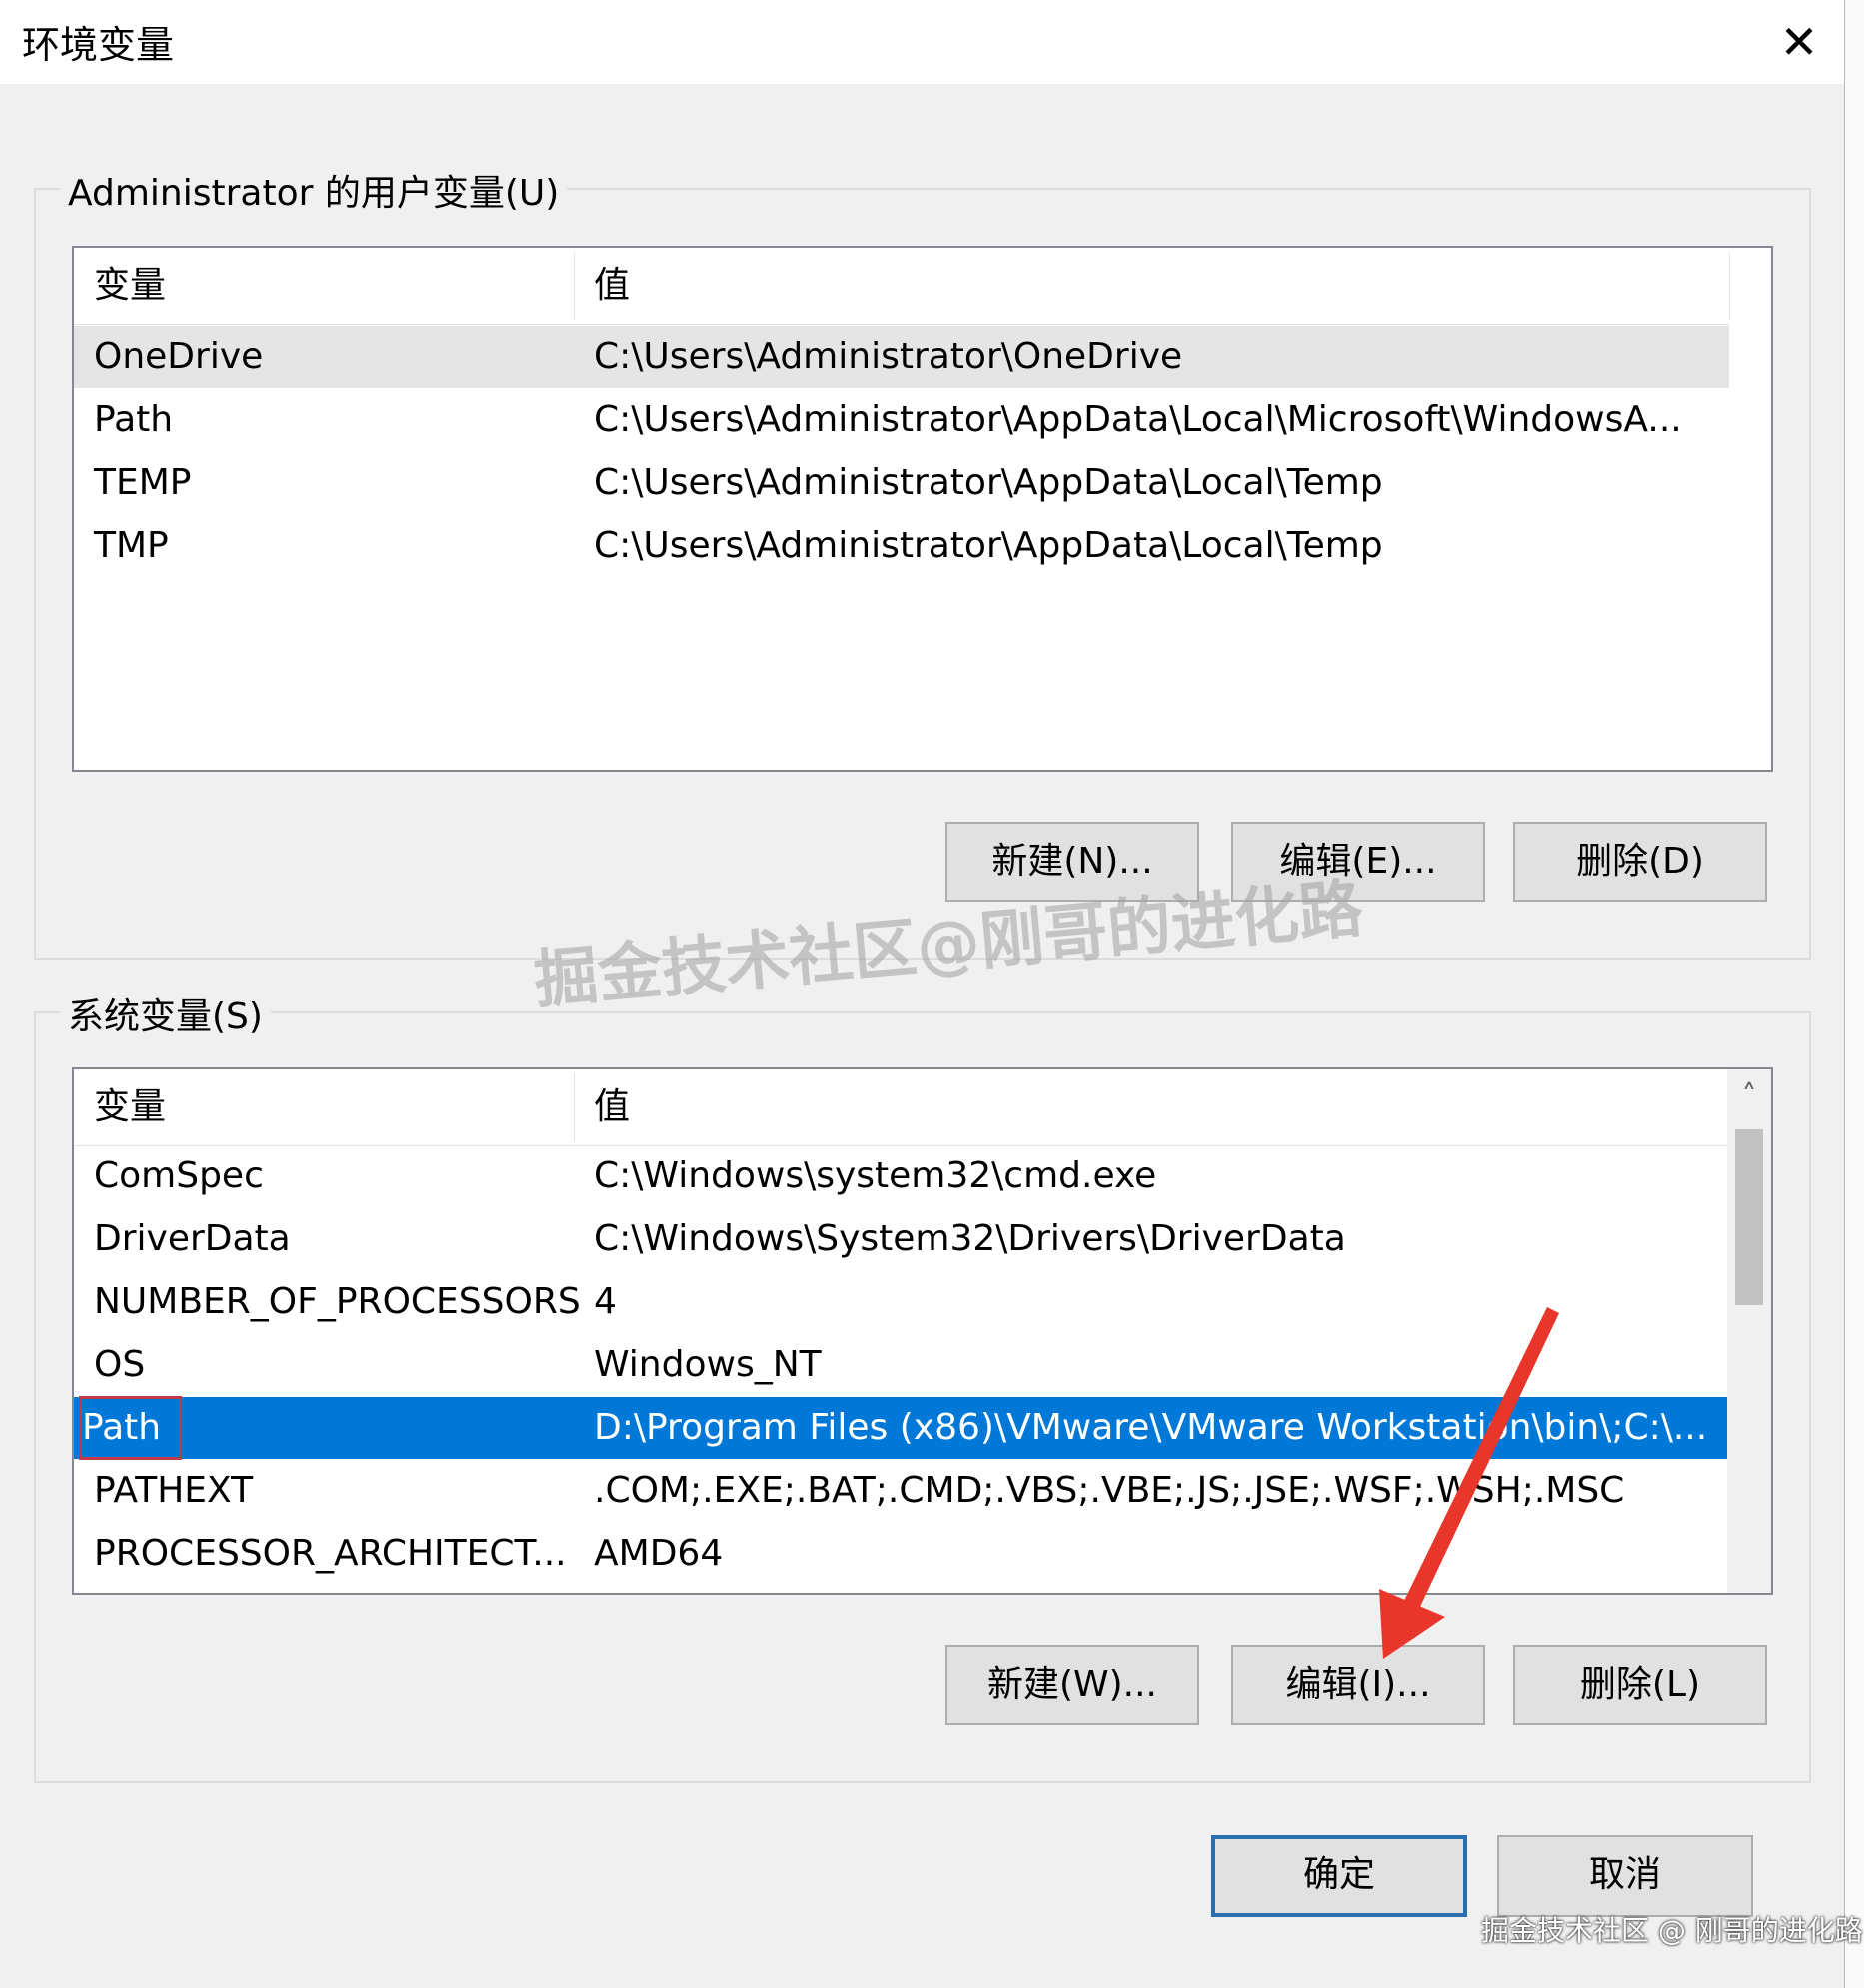 Image resolution: width=1864 pixels, height=1988 pixels. Describe the element at coordinates (120, 1364) in the screenshot. I see `var-name: OS` at that location.